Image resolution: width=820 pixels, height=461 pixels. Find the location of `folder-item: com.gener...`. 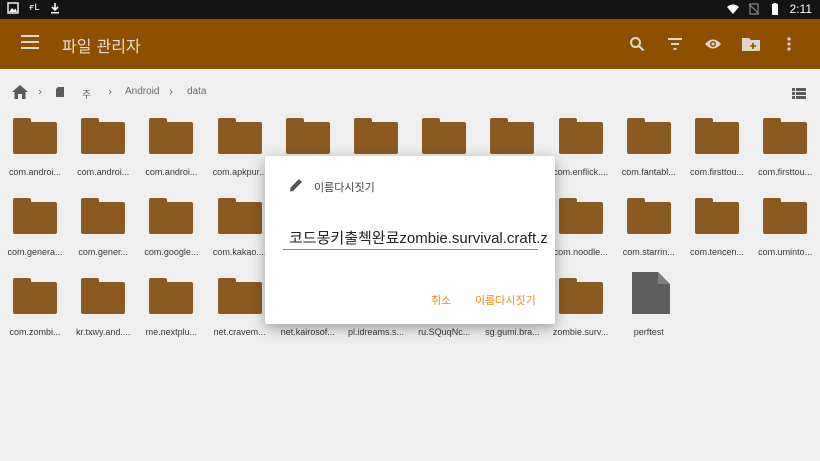

folder-item: com.gener... is located at coordinates (103, 229).